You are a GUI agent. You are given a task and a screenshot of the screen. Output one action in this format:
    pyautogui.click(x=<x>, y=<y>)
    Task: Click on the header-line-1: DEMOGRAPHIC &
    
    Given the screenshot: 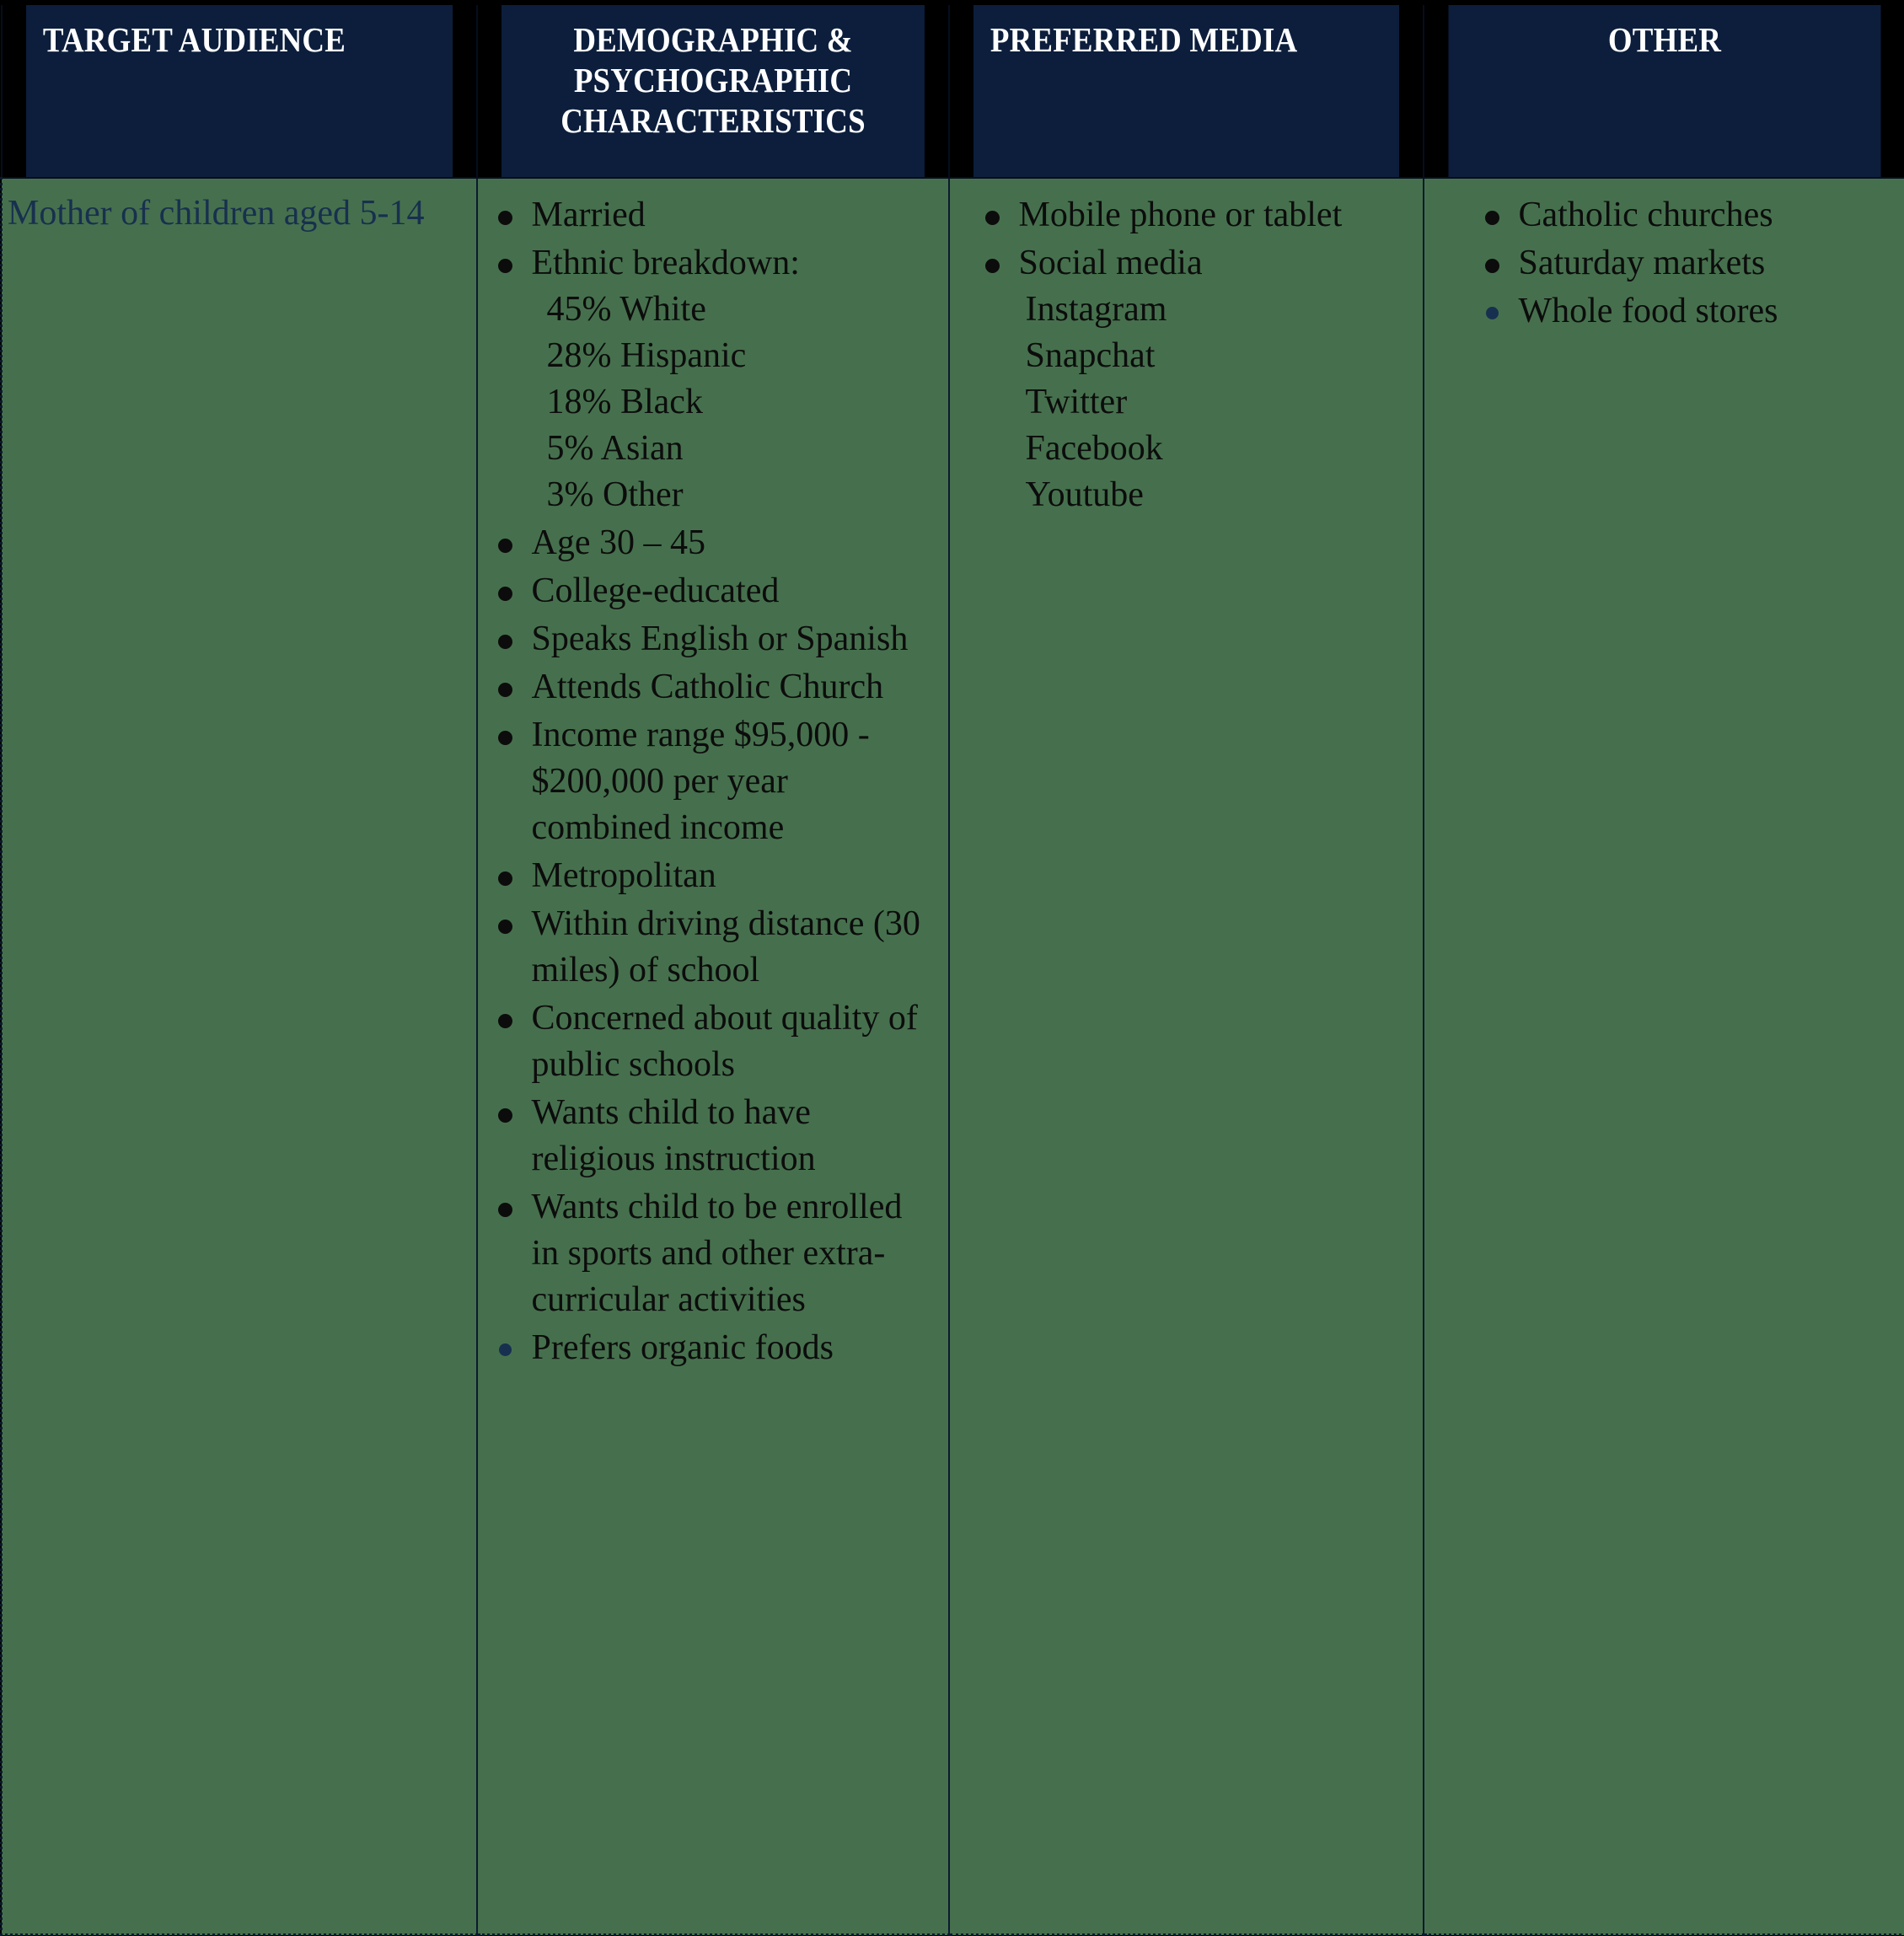 What is the action you would take?
    pyautogui.click(x=712, y=39)
    